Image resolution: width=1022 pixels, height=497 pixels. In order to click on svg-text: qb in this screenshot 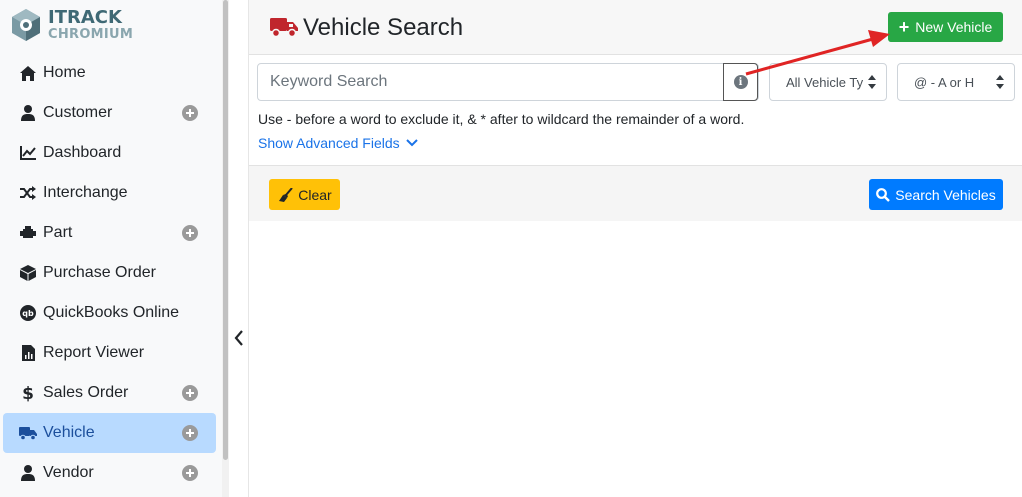, I will do `click(28, 313)`.